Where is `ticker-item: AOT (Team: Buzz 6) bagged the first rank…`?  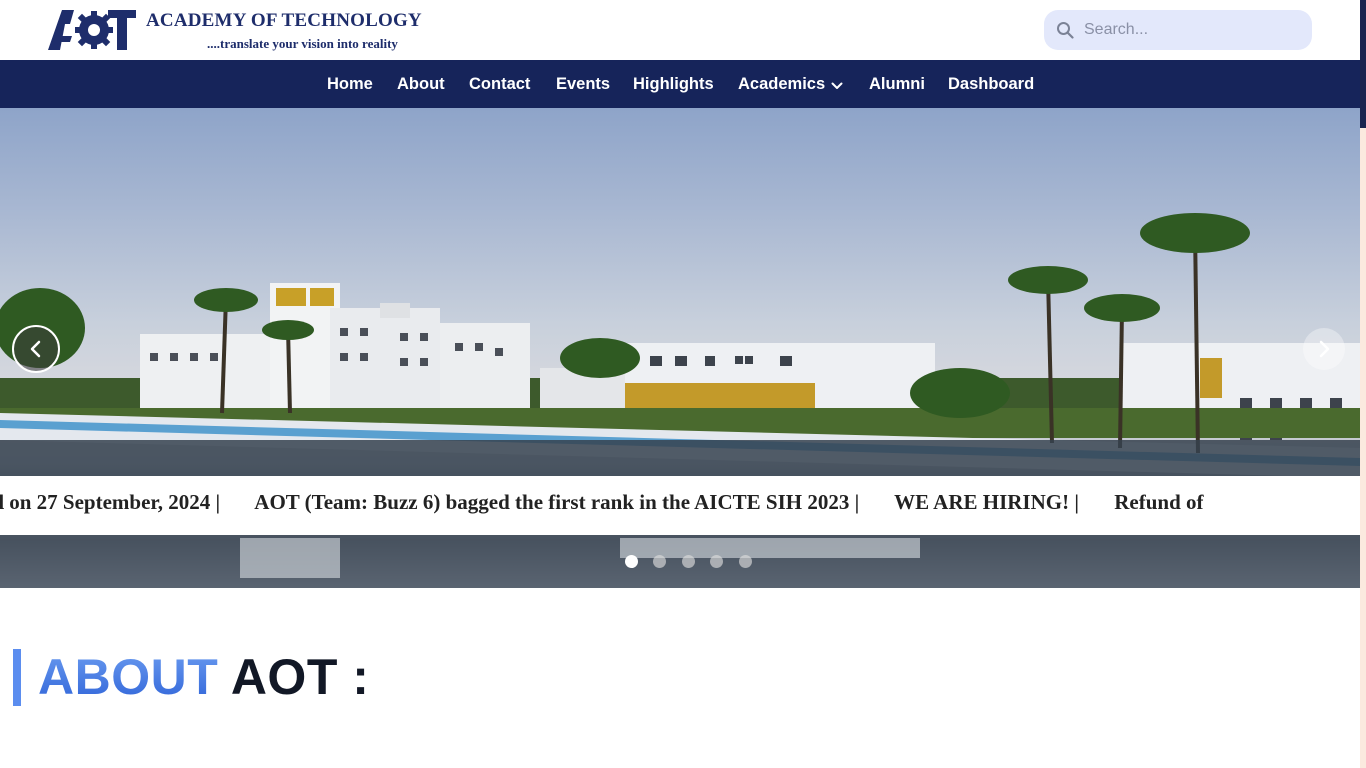 ticker-item: AOT (Team: Buzz 6) bagged the first rank… is located at coordinates (556, 502).